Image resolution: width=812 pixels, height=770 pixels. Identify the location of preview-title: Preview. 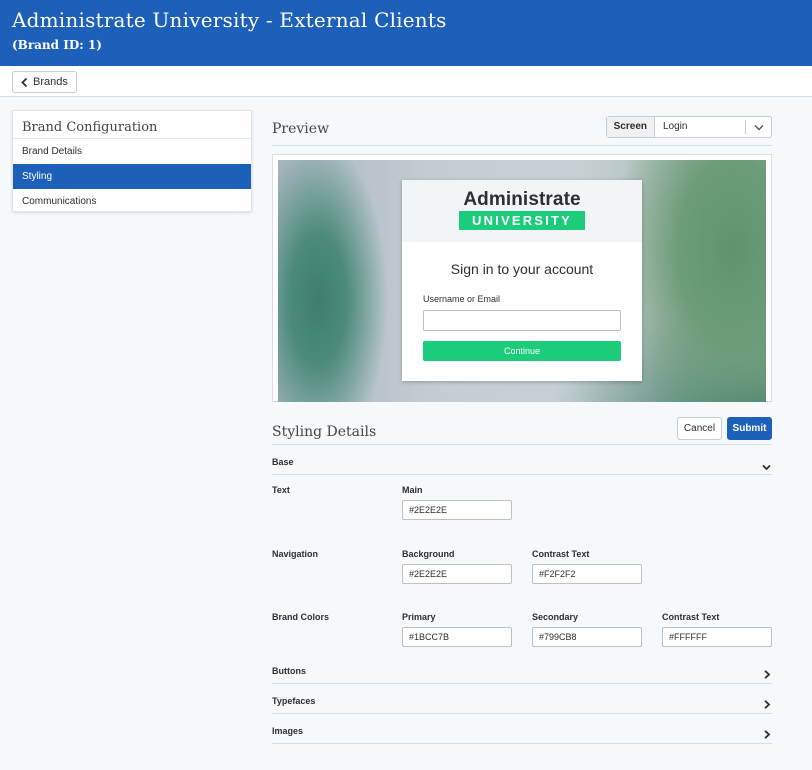
(301, 129).